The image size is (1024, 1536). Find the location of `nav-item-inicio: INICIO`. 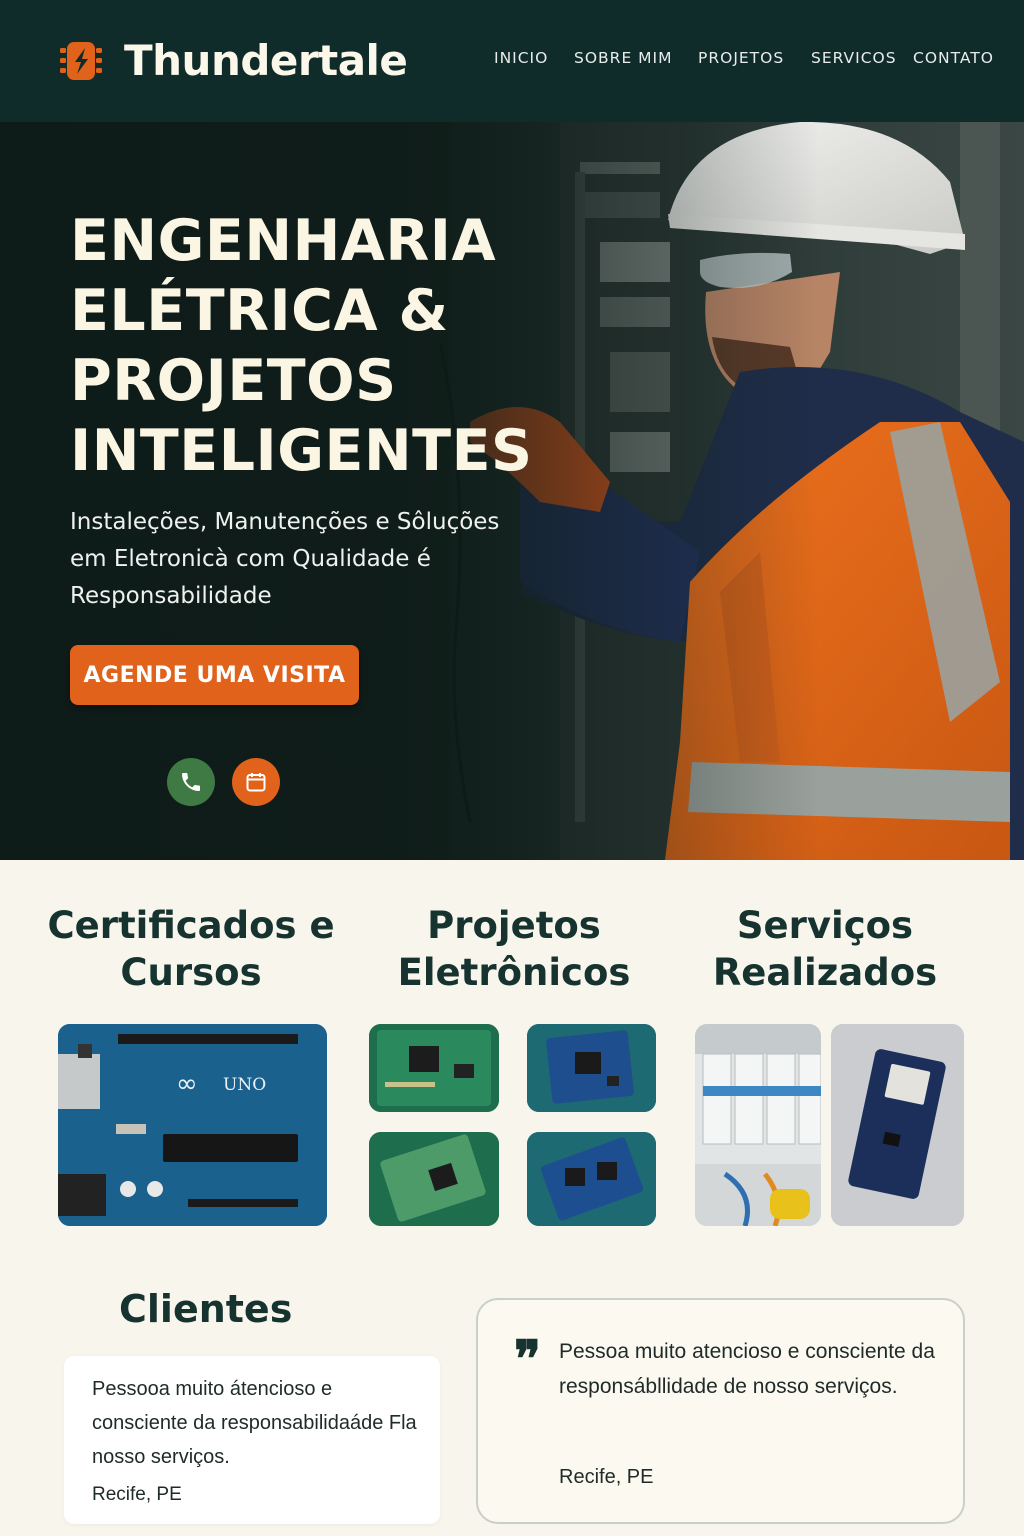

nav-item-inicio: INICIO is located at coordinates (521, 58).